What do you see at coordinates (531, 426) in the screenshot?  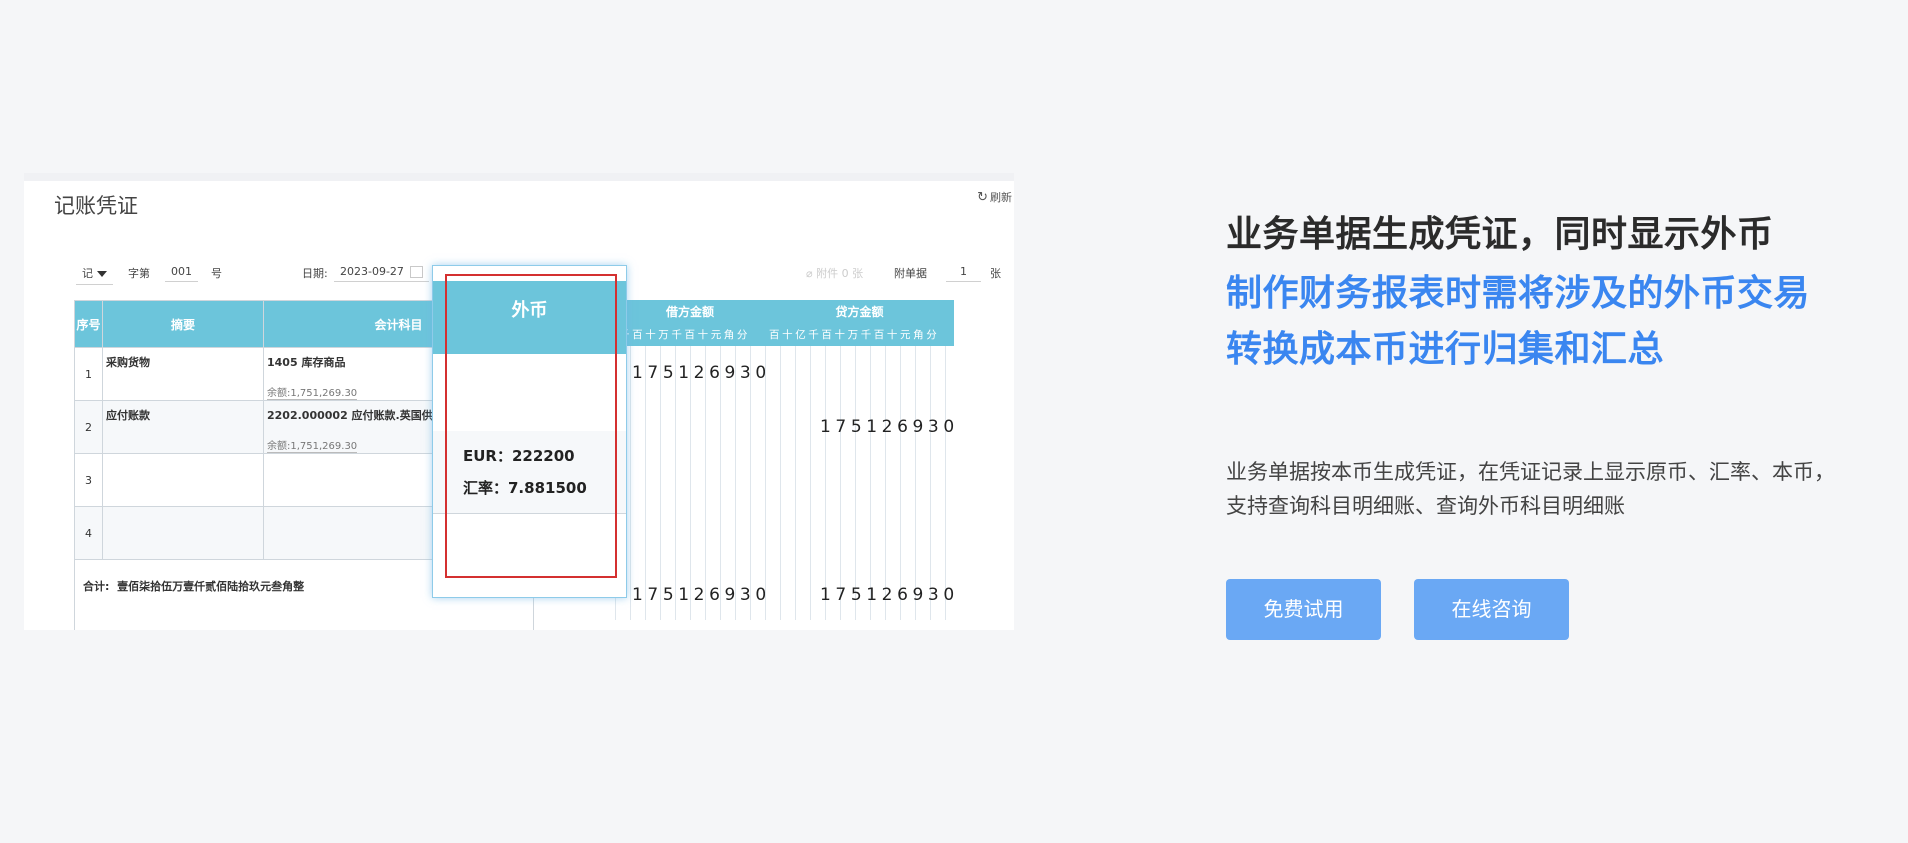 I see `highlight-frame` at bounding box center [531, 426].